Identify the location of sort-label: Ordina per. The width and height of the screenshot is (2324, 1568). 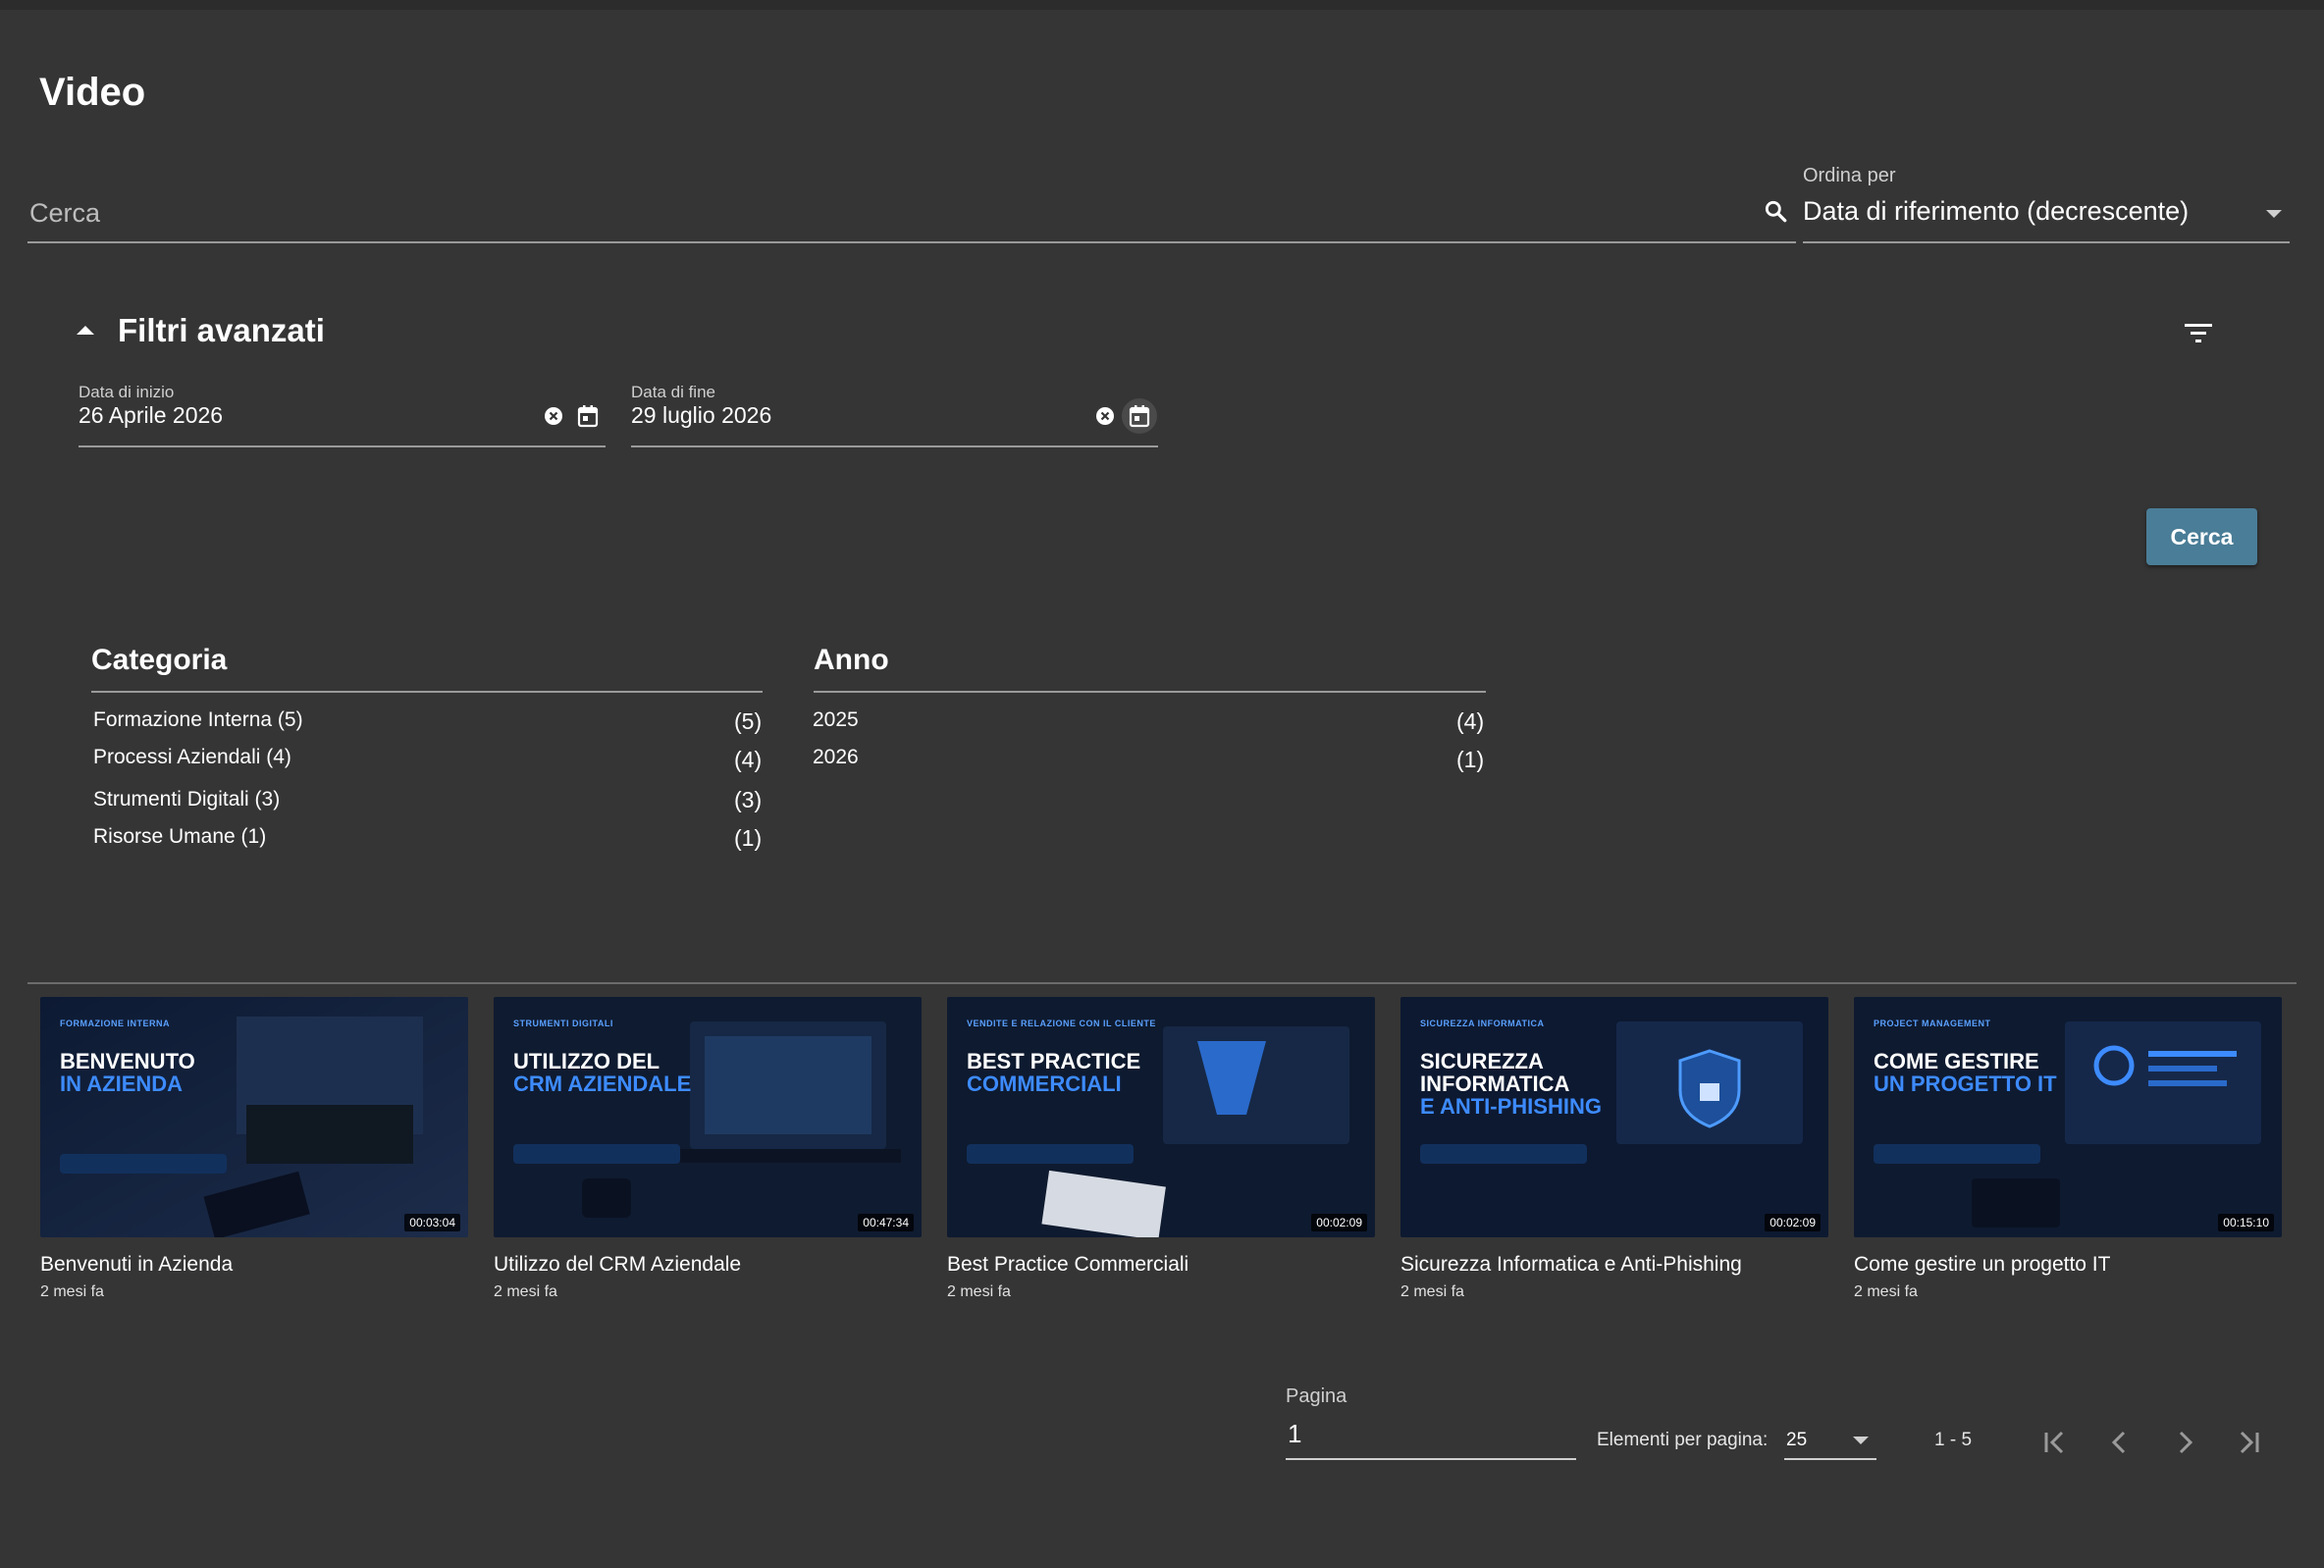
(1850, 175).